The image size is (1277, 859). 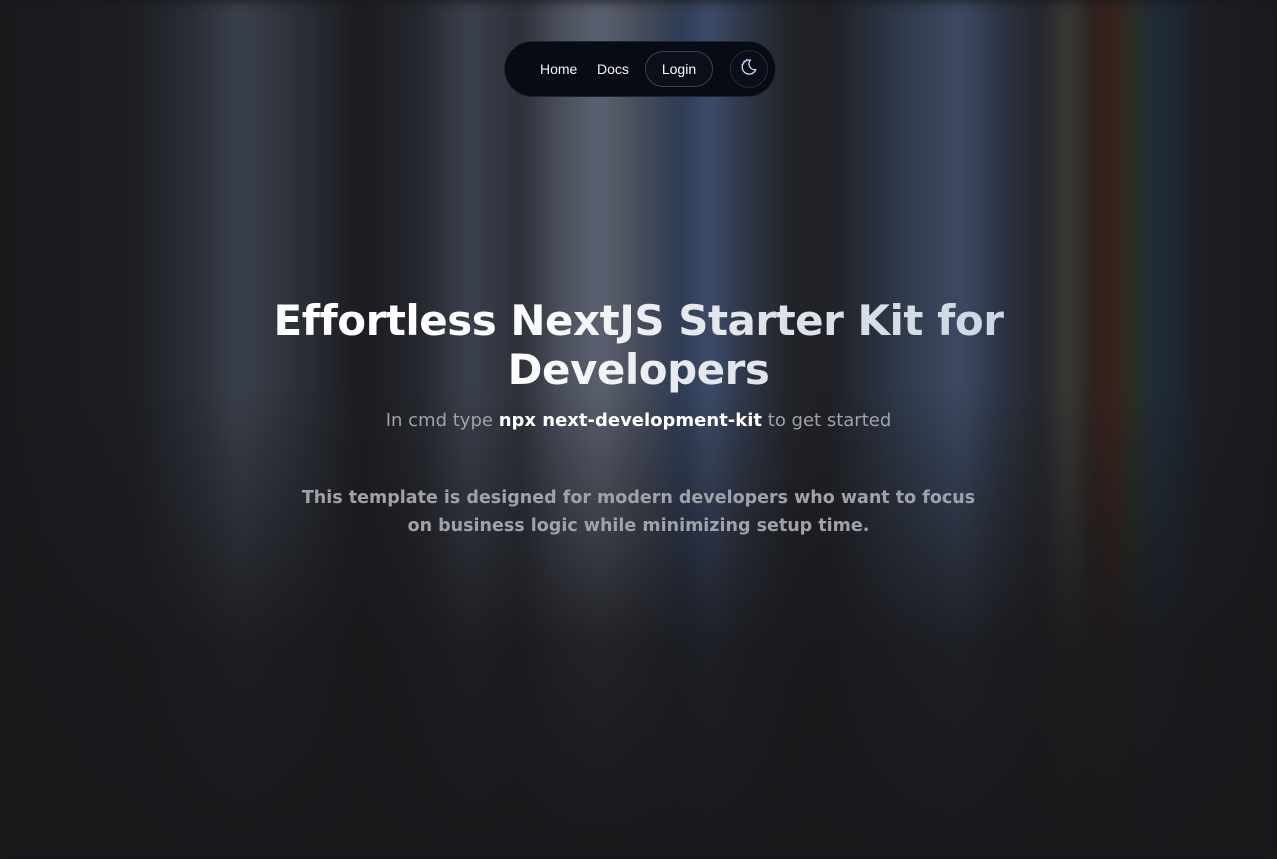 What do you see at coordinates (638, 320) in the screenshot?
I see `hero-title-line-1: Effortless NextJS Starter Kit for` at bounding box center [638, 320].